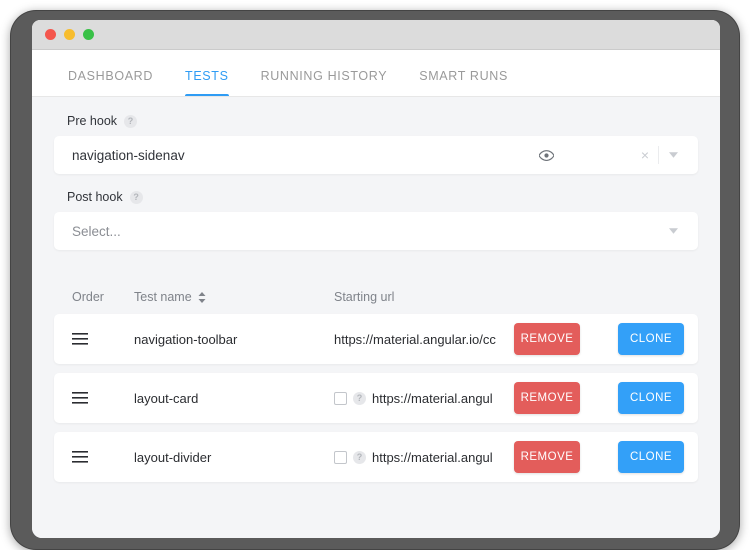  What do you see at coordinates (95, 197) in the screenshot?
I see `post-hook-label: Post hook` at bounding box center [95, 197].